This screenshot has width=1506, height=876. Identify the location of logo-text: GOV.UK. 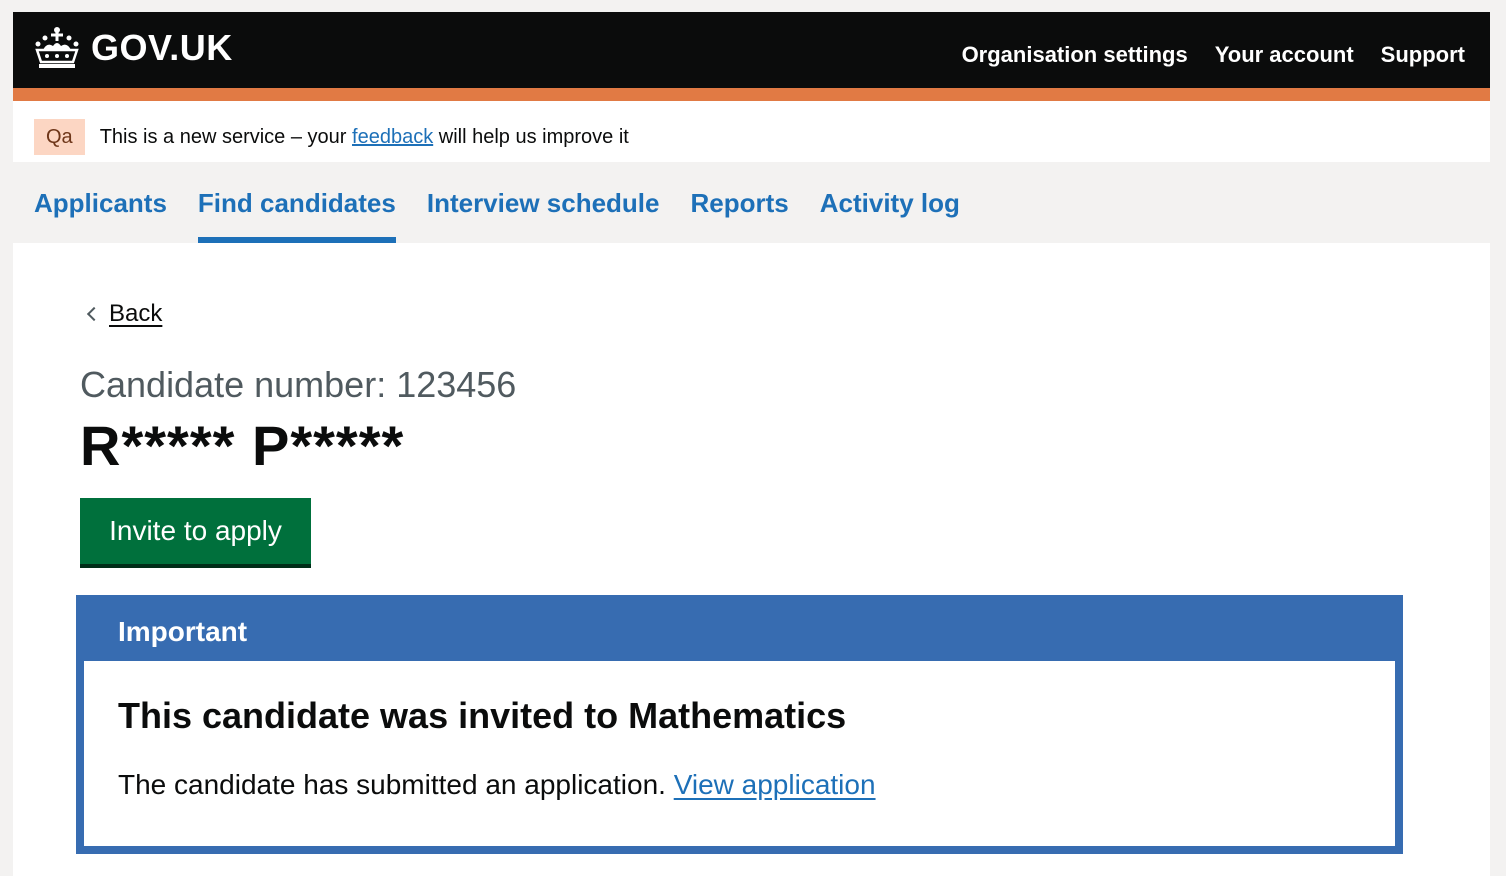
(162, 47).